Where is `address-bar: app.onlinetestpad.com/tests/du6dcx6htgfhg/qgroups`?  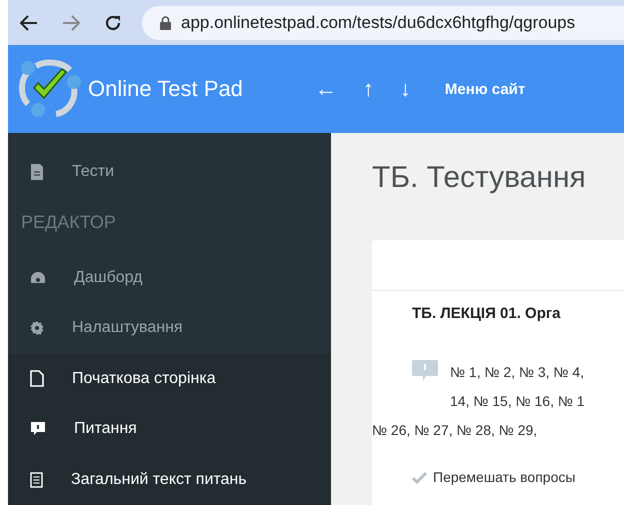 address-bar: app.onlinetestpad.com/tests/du6dcx6htgfhg/qgroups is located at coordinates (383, 23).